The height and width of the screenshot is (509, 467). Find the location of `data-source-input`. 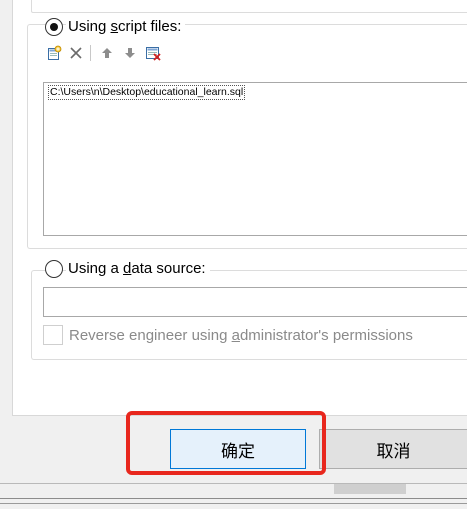

data-source-input is located at coordinates (255, 302).